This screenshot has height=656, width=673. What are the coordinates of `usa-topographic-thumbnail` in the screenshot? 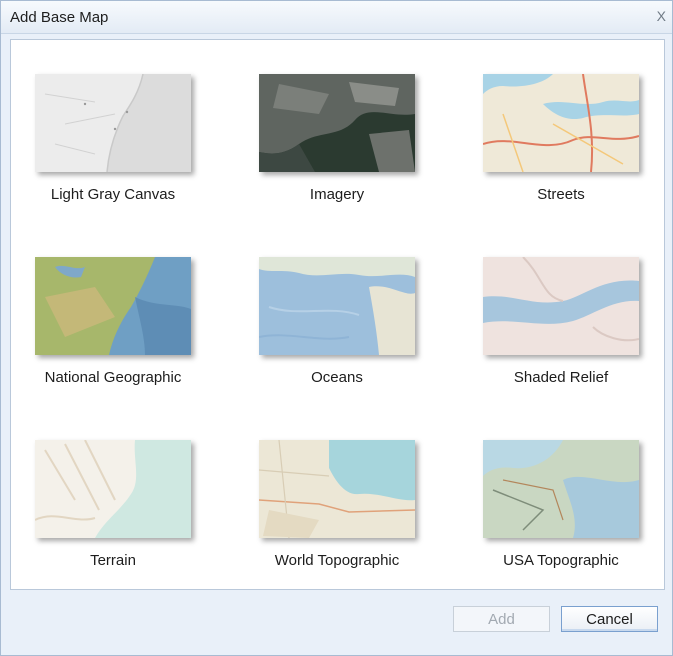 It's located at (561, 489).